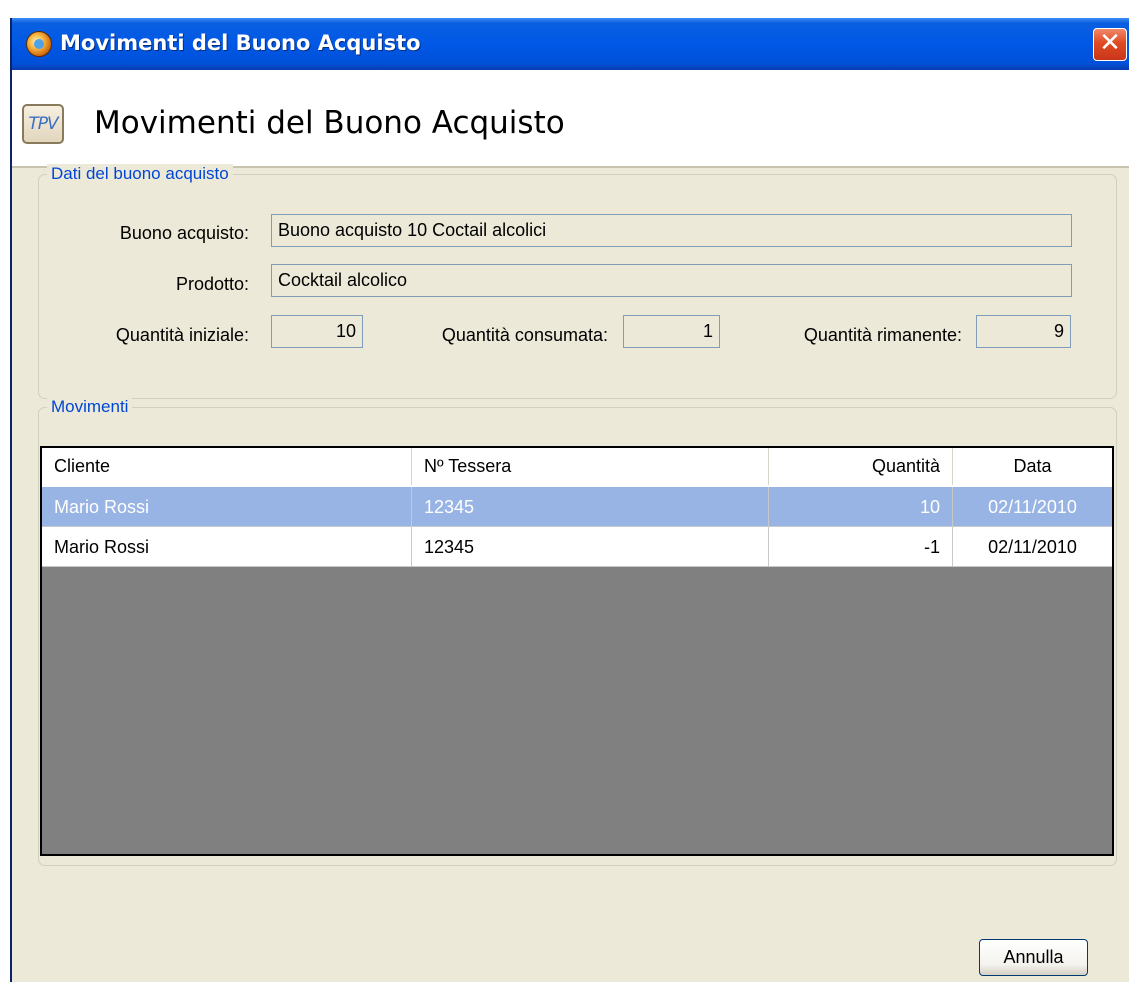 This screenshot has height=982, width=1129. What do you see at coordinates (590, 466) in the screenshot?
I see `column-header-tessera: Nº Tessera` at bounding box center [590, 466].